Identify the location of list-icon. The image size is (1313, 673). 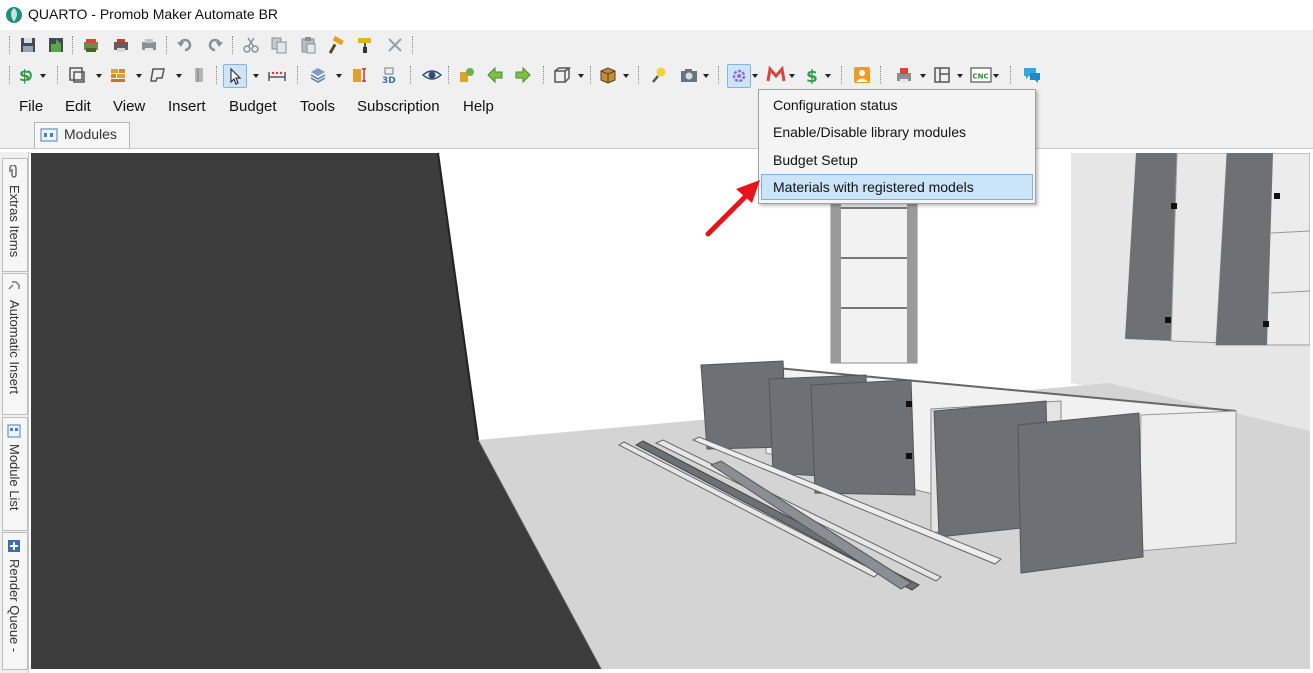
(14, 431).